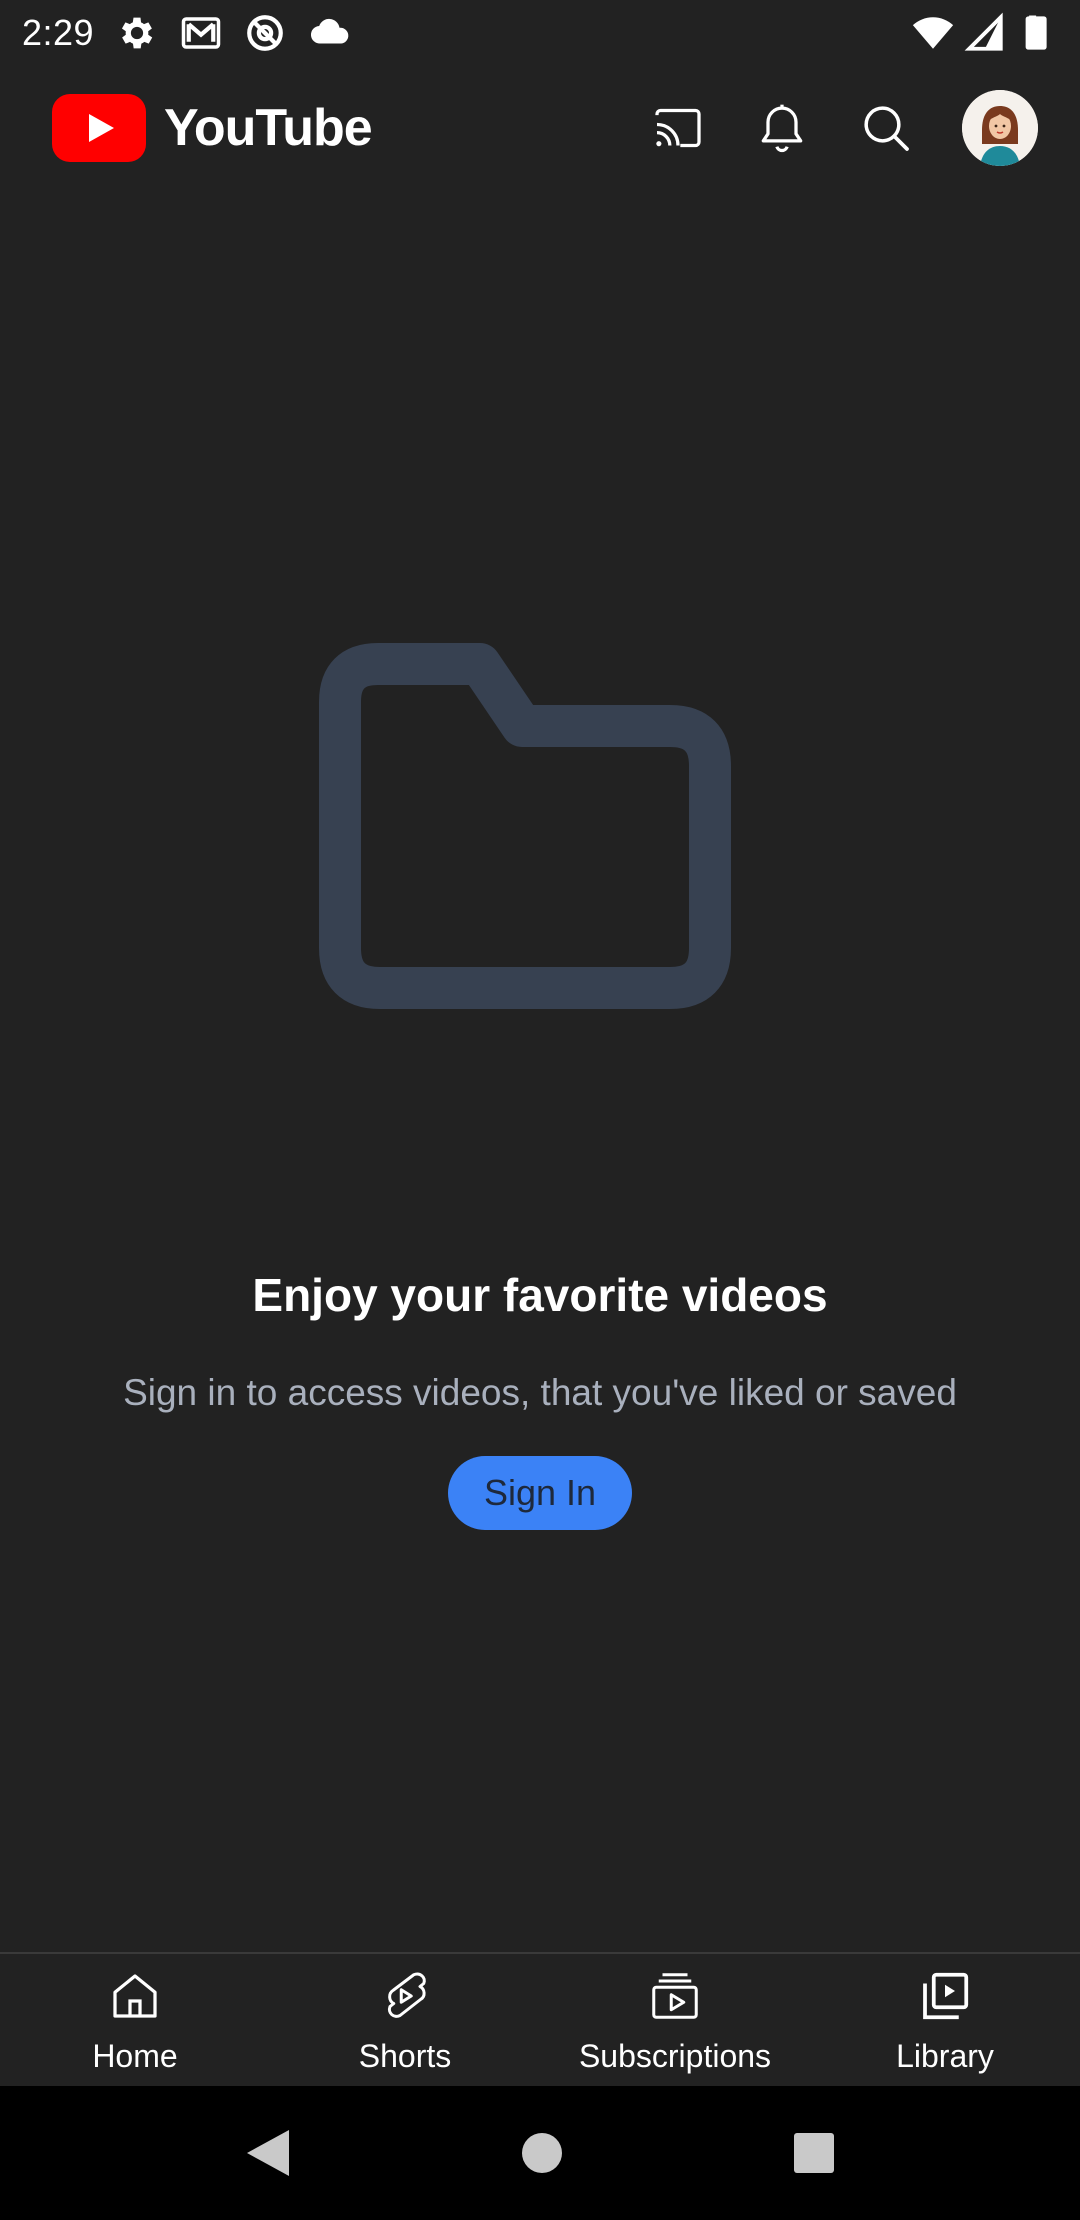 The width and height of the screenshot is (1080, 2220). I want to click on status-left: 2:29, so click(186, 33).